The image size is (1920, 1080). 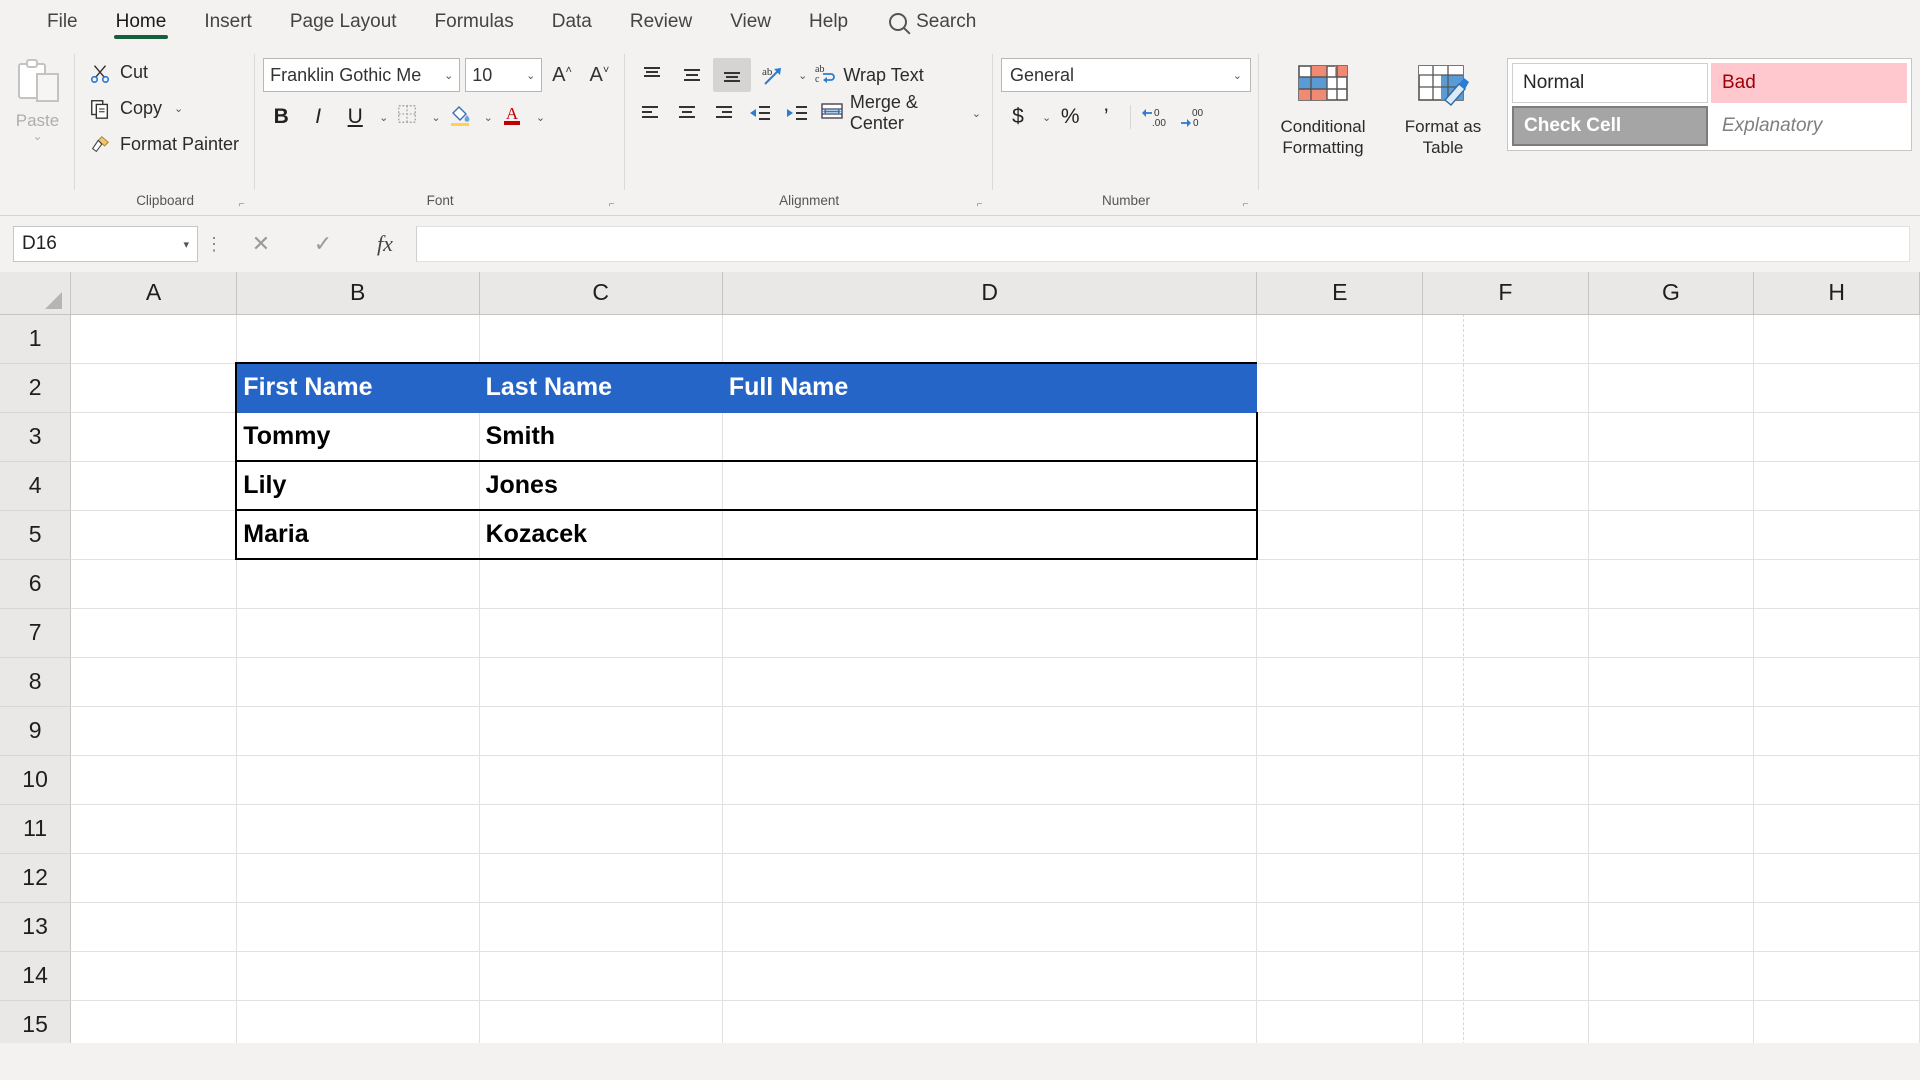 I want to click on row-header-1: 1, so click(x=36, y=339).